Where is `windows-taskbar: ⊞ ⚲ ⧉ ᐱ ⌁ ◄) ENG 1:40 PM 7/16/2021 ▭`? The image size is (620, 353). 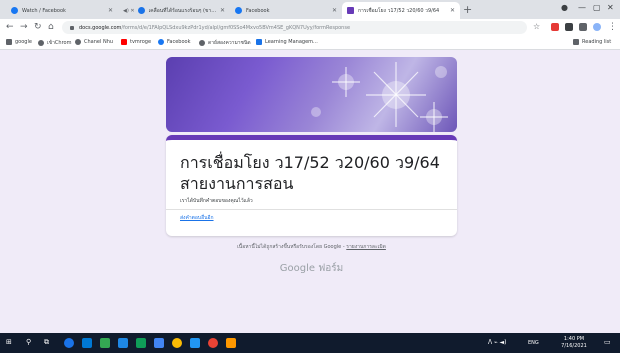
windows-taskbar: ⊞ ⚲ ⧉ ᐱ ⌁ ◄) ENG 1:40 PM 7/16/2021 ▭ is located at coordinates (310, 343).